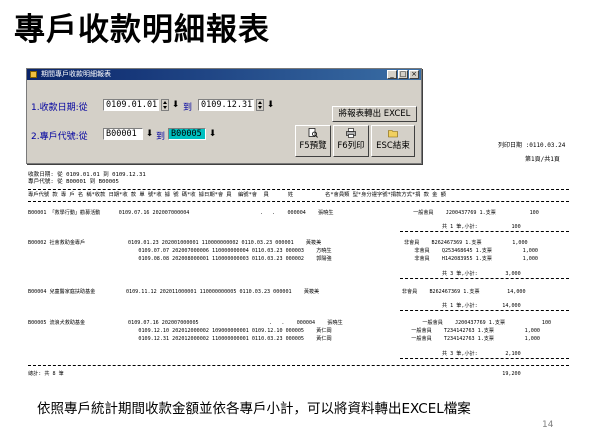 The image size is (590, 442). I want to click on report-line: 共 3 筆,小計: 2,100, so click(274, 354).